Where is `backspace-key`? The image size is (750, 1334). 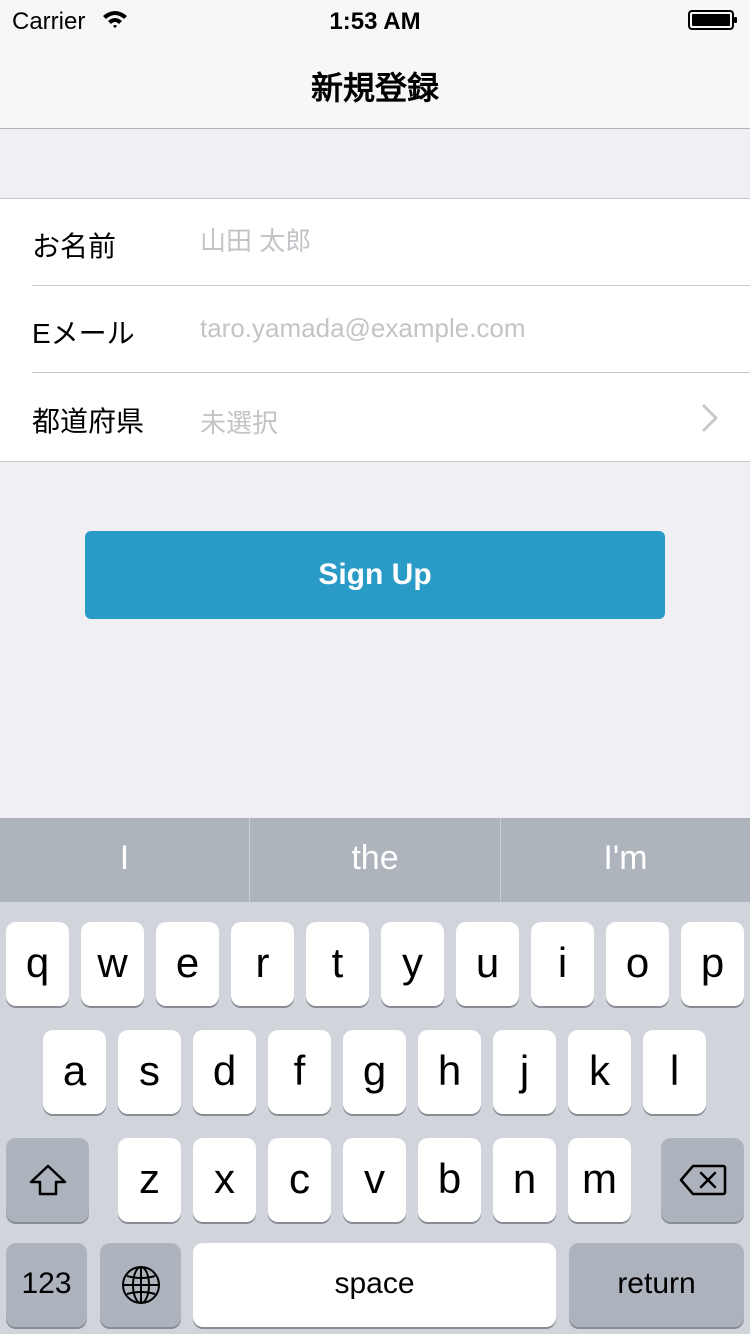
backspace-key is located at coordinates (702, 1180).